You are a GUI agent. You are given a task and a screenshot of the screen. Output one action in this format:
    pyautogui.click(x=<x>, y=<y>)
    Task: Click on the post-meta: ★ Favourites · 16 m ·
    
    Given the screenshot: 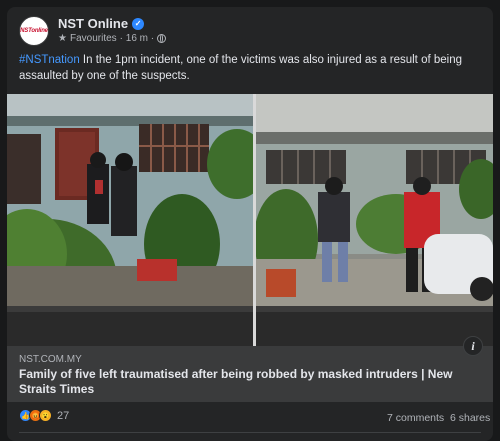 What is the action you would take?
    pyautogui.click(x=112, y=38)
    